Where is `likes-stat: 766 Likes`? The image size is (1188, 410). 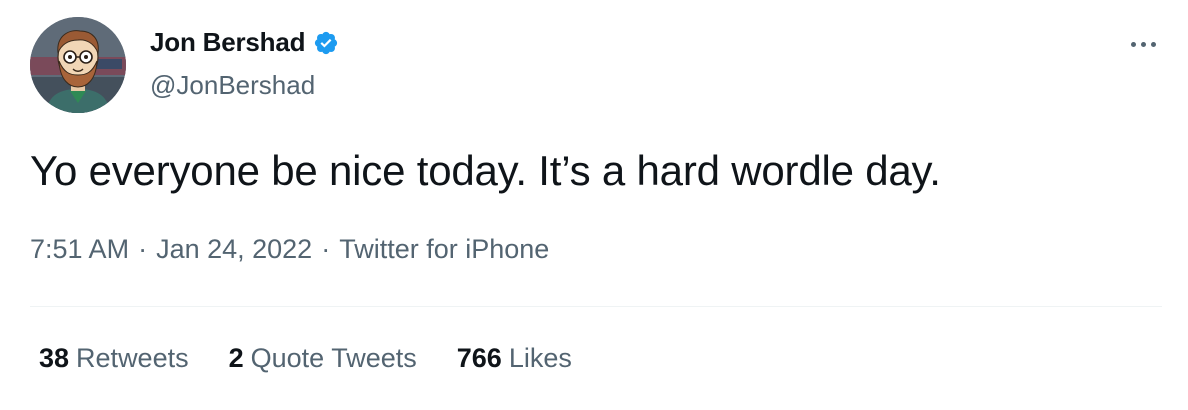
likes-stat: 766 Likes is located at coordinates (514, 358).